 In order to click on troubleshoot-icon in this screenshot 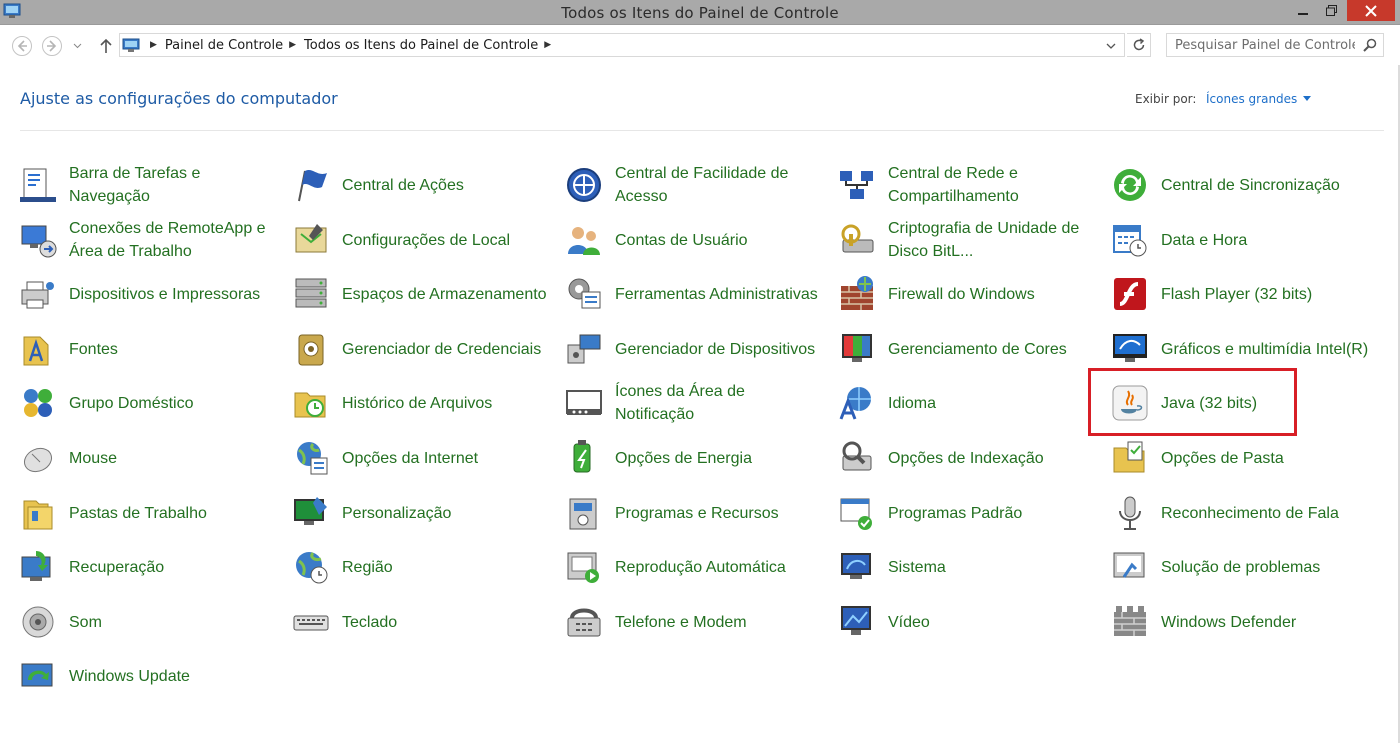, I will do `click(1130, 567)`.